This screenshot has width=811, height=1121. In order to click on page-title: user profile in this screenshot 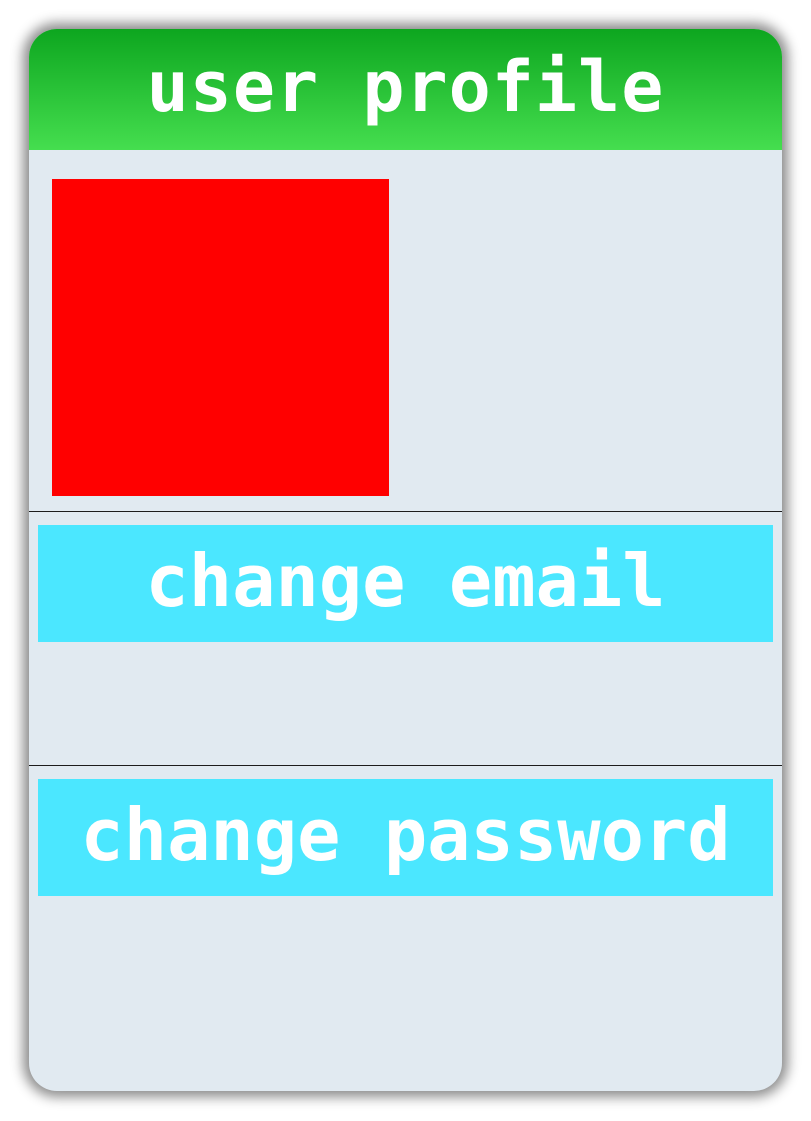, I will do `click(405, 86)`.